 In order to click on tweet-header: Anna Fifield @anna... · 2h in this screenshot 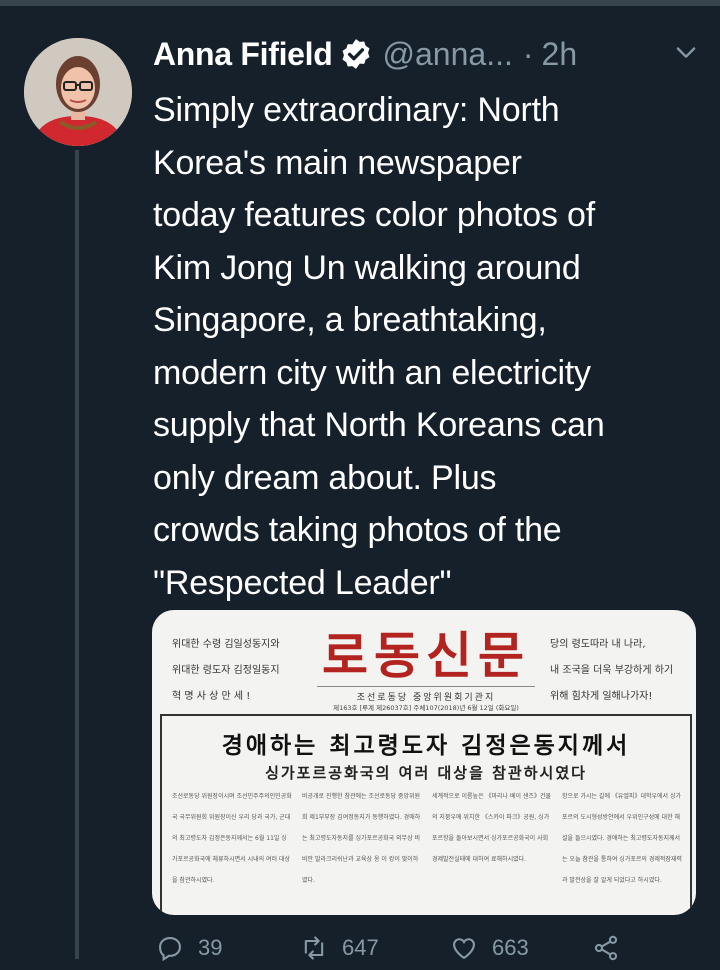, I will do `click(365, 54)`.